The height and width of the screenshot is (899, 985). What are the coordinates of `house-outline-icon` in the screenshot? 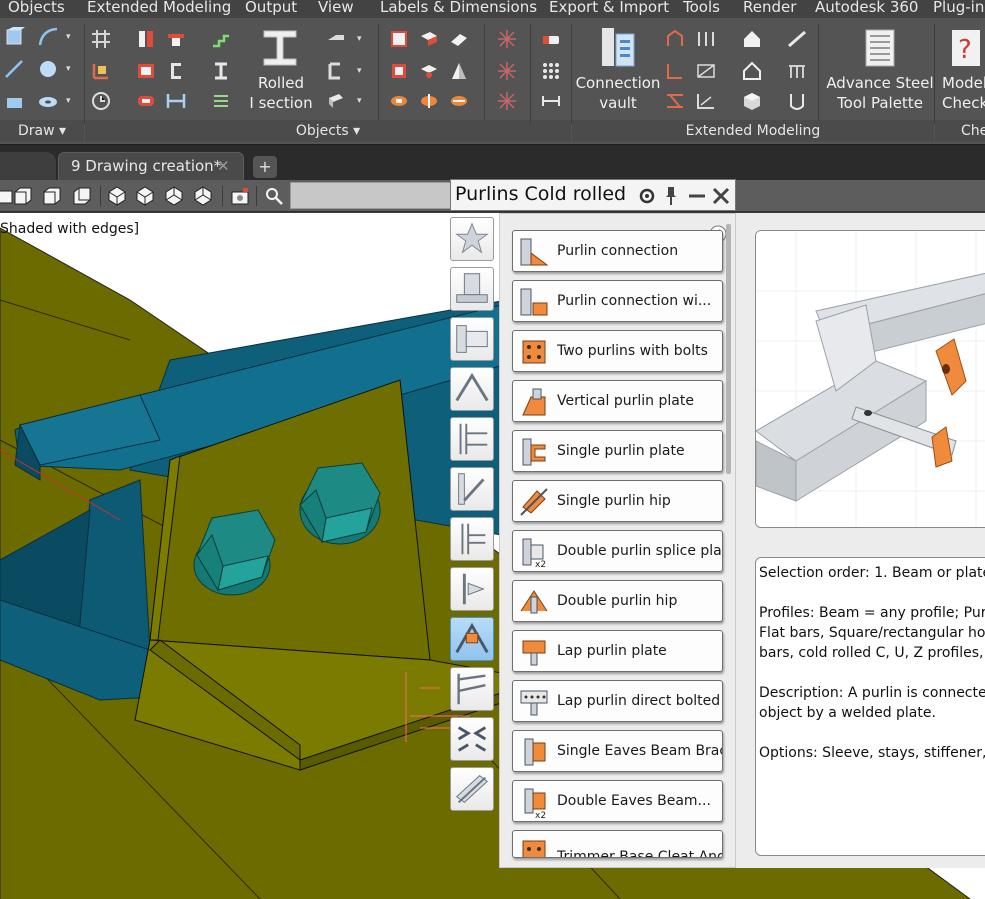 It's located at (752, 71).